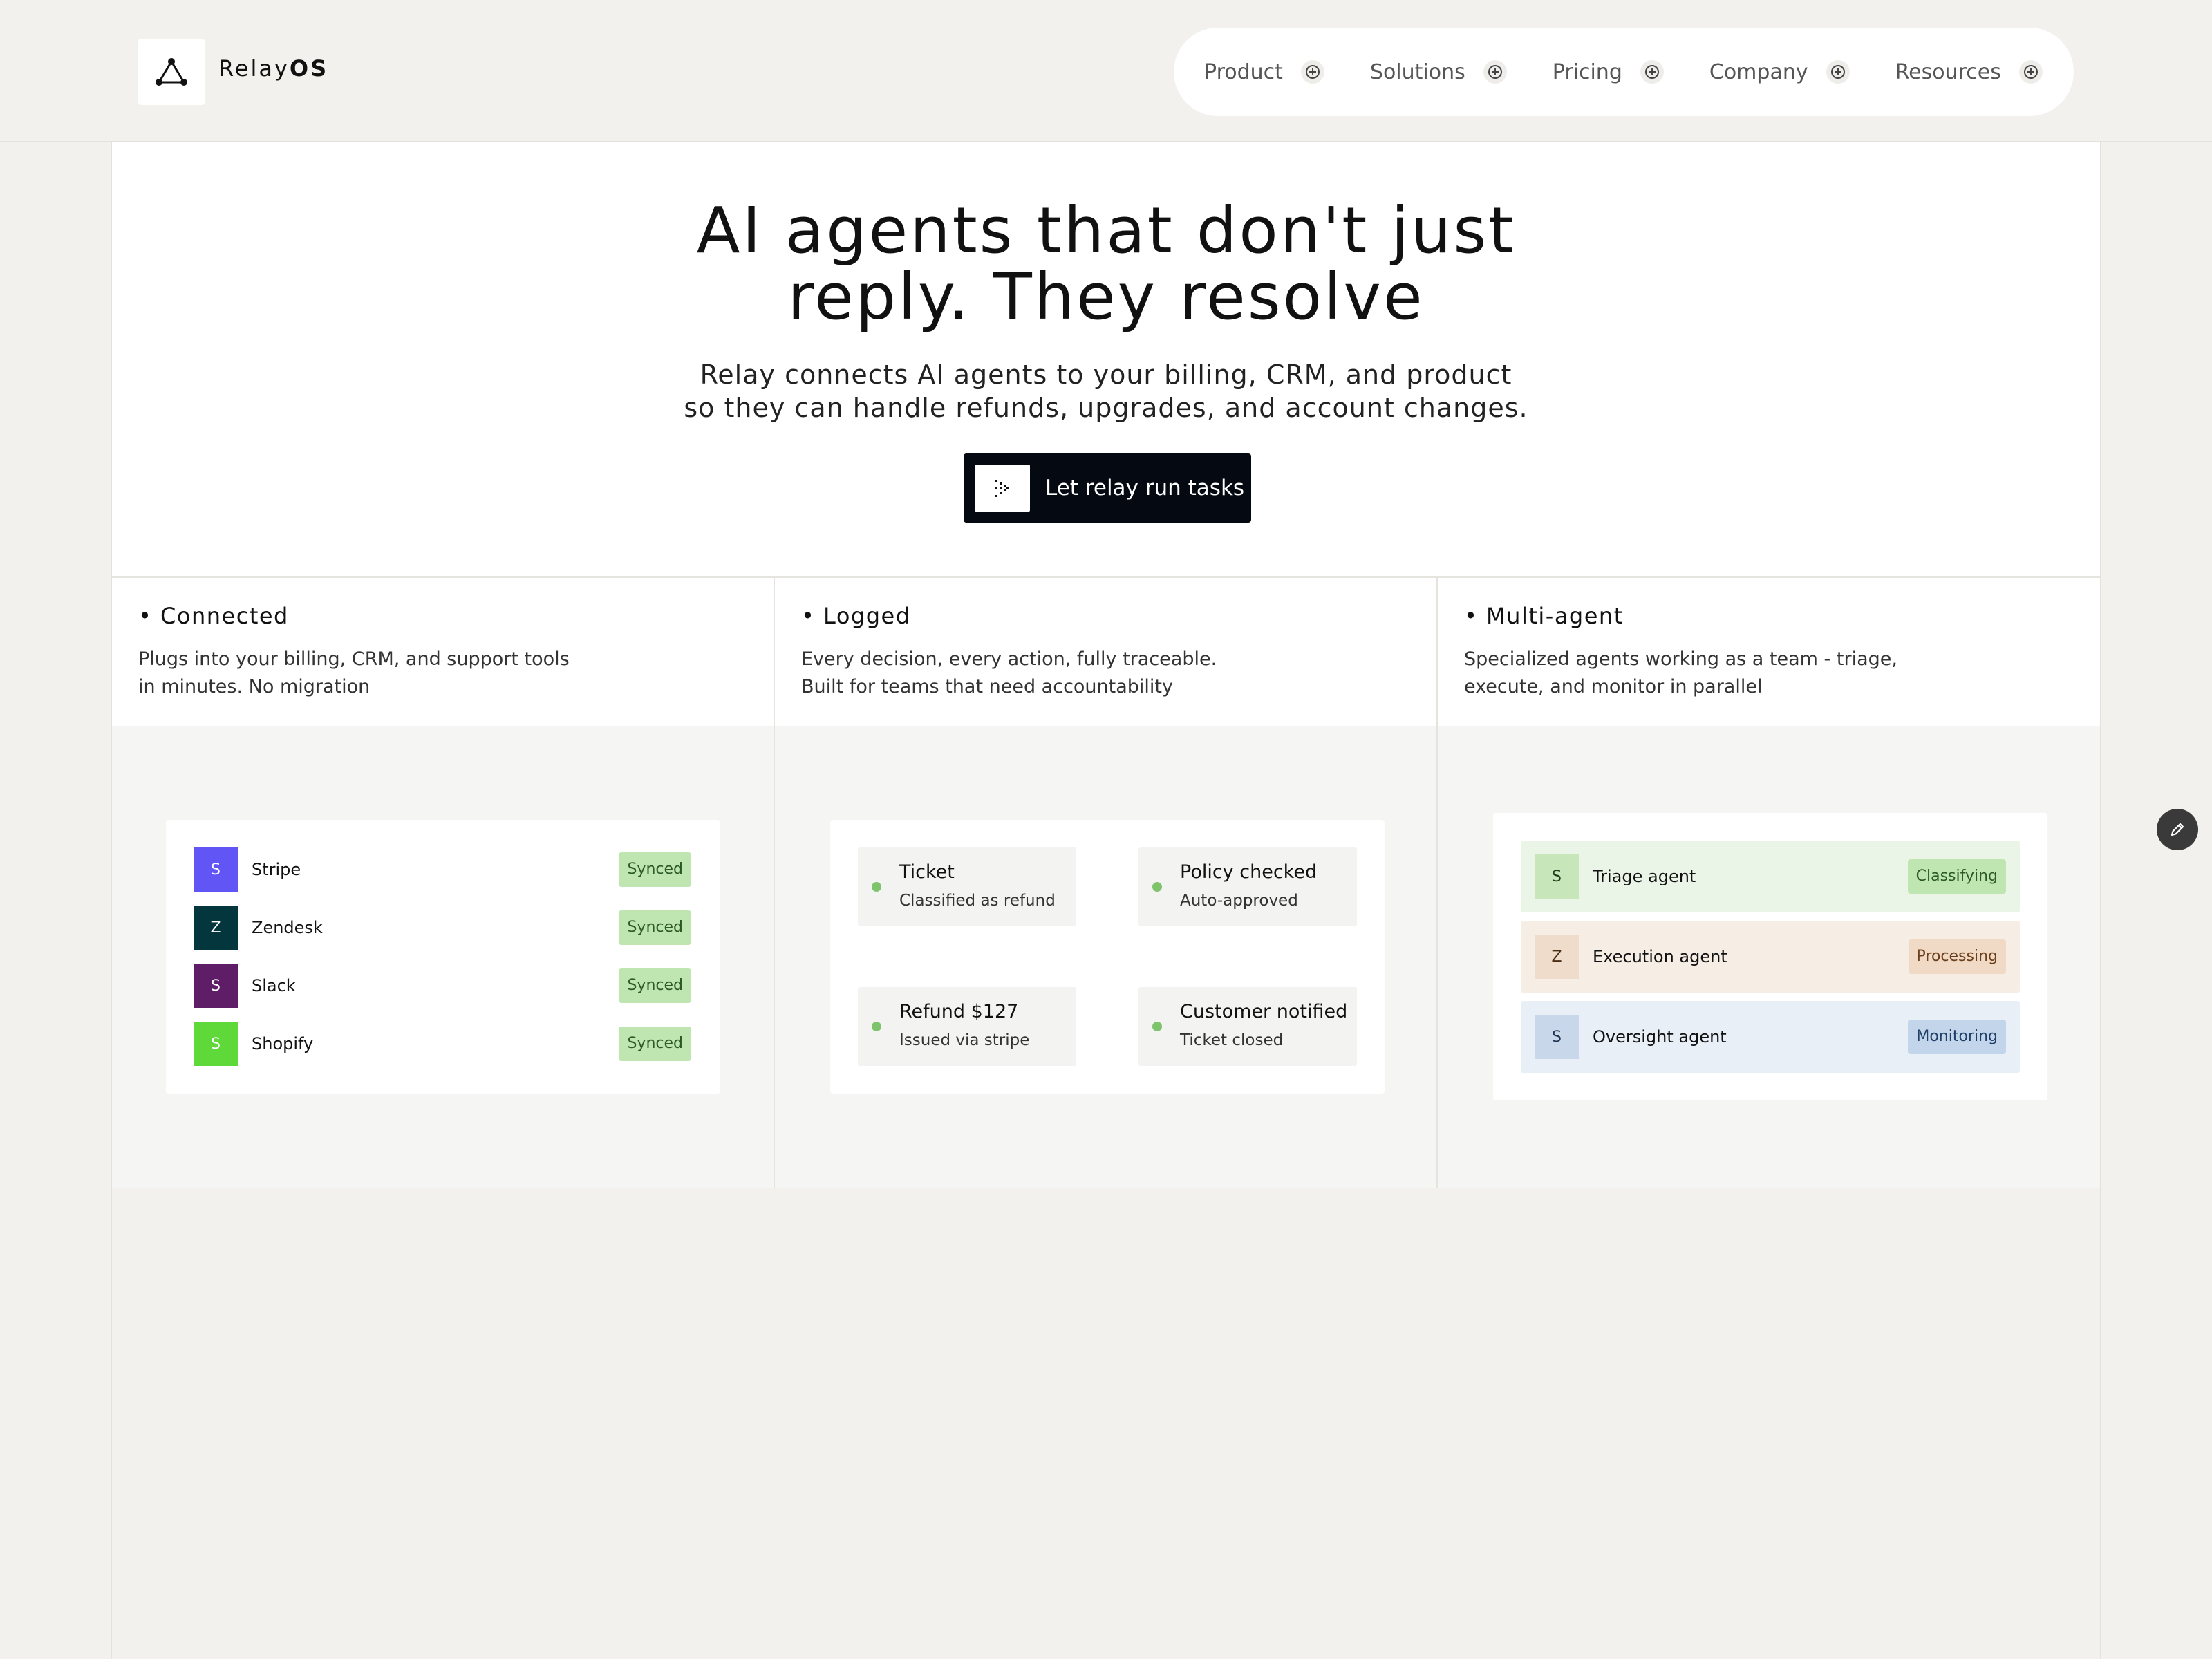  What do you see at coordinates (1948, 71) in the screenshot?
I see `nav-label: Resources` at bounding box center [1948, 71].